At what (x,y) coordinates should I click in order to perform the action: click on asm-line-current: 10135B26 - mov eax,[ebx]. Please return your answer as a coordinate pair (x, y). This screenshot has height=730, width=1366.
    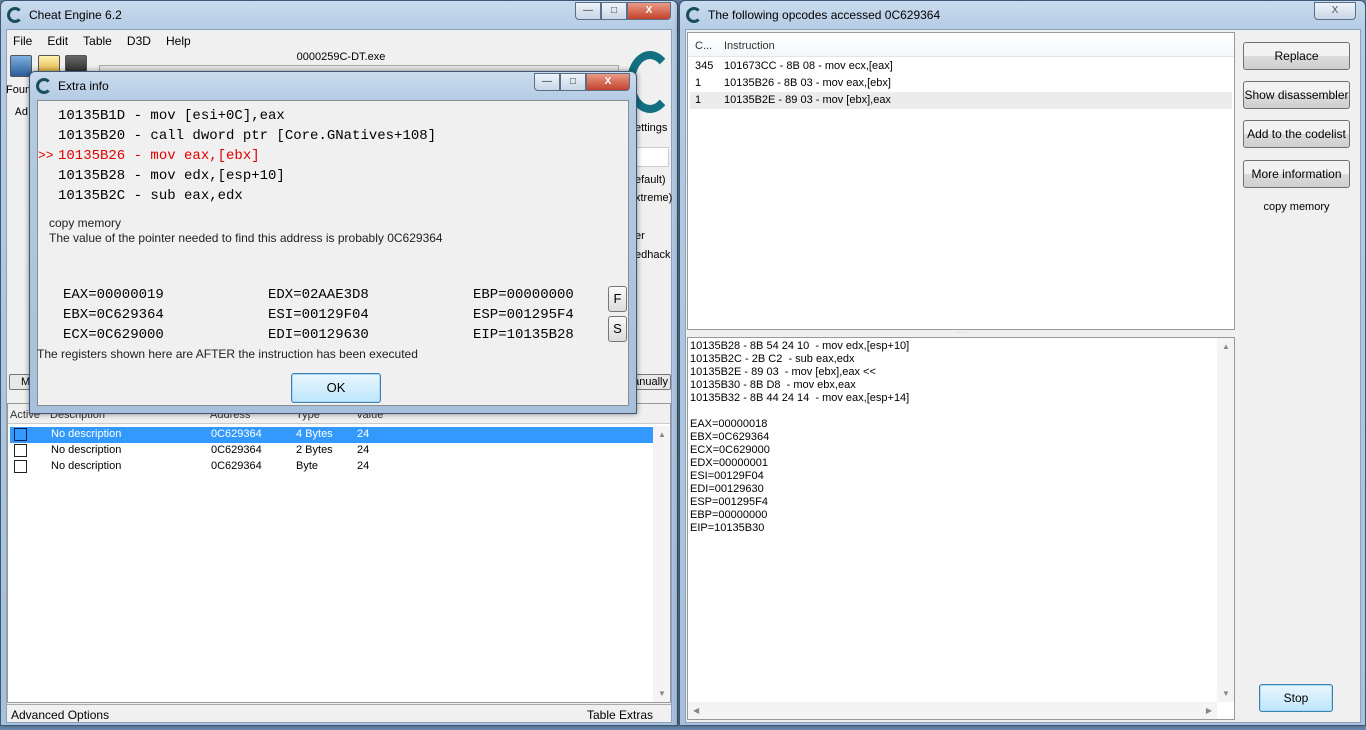
    Looking at the image, I should click on (159, 156).